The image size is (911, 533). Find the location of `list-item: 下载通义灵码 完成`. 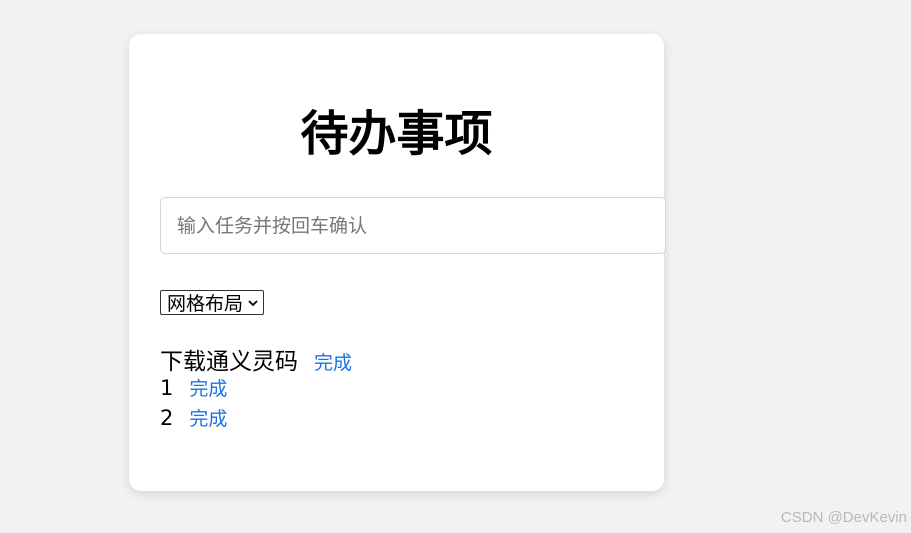

list-item: 下载通义灵码 完成 is located at coordinates (256, 358).